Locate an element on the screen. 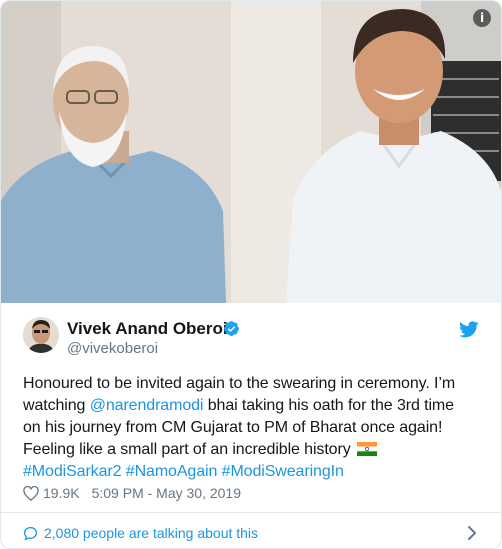 The width and height of the screenshot is (502, 549). twitter-bird-icon is located at coordinates (469, 329).